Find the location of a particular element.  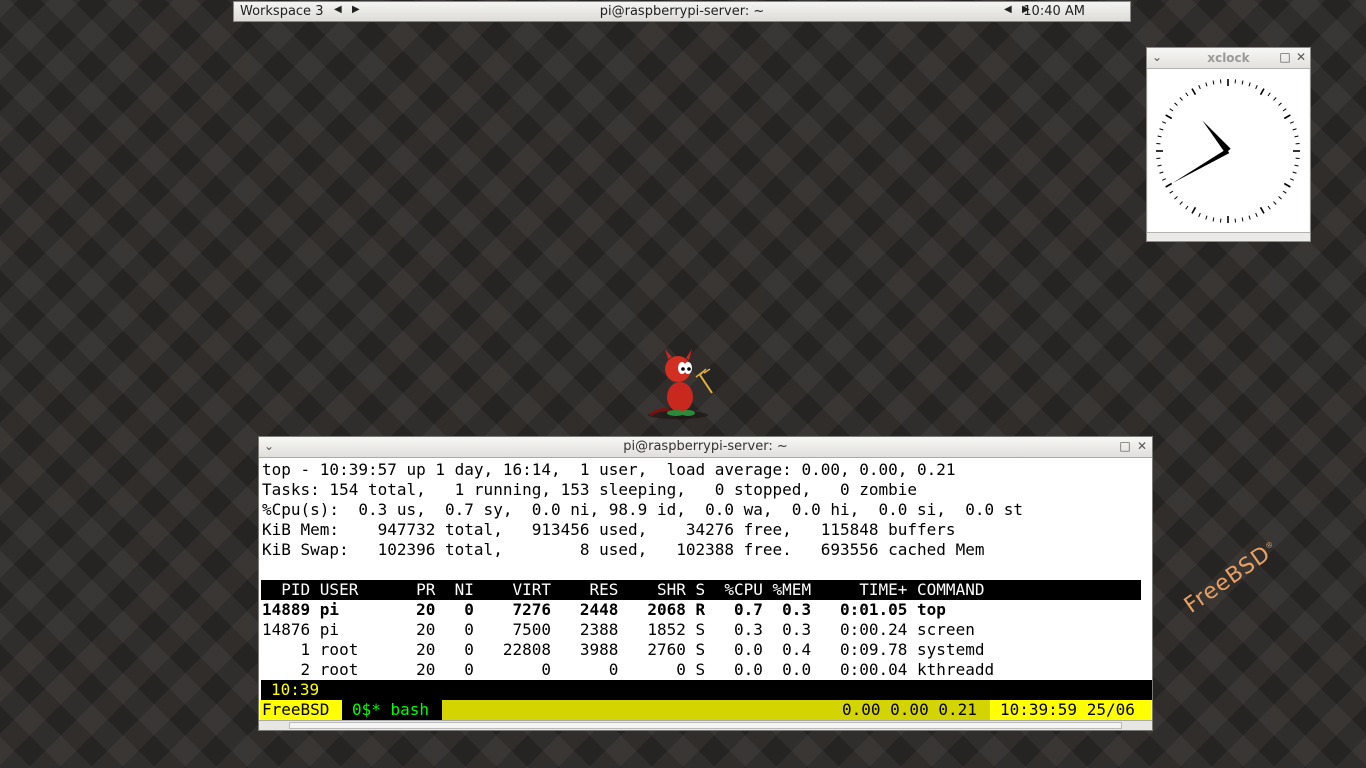

minute-hand is located at coordinates (1201, 165).